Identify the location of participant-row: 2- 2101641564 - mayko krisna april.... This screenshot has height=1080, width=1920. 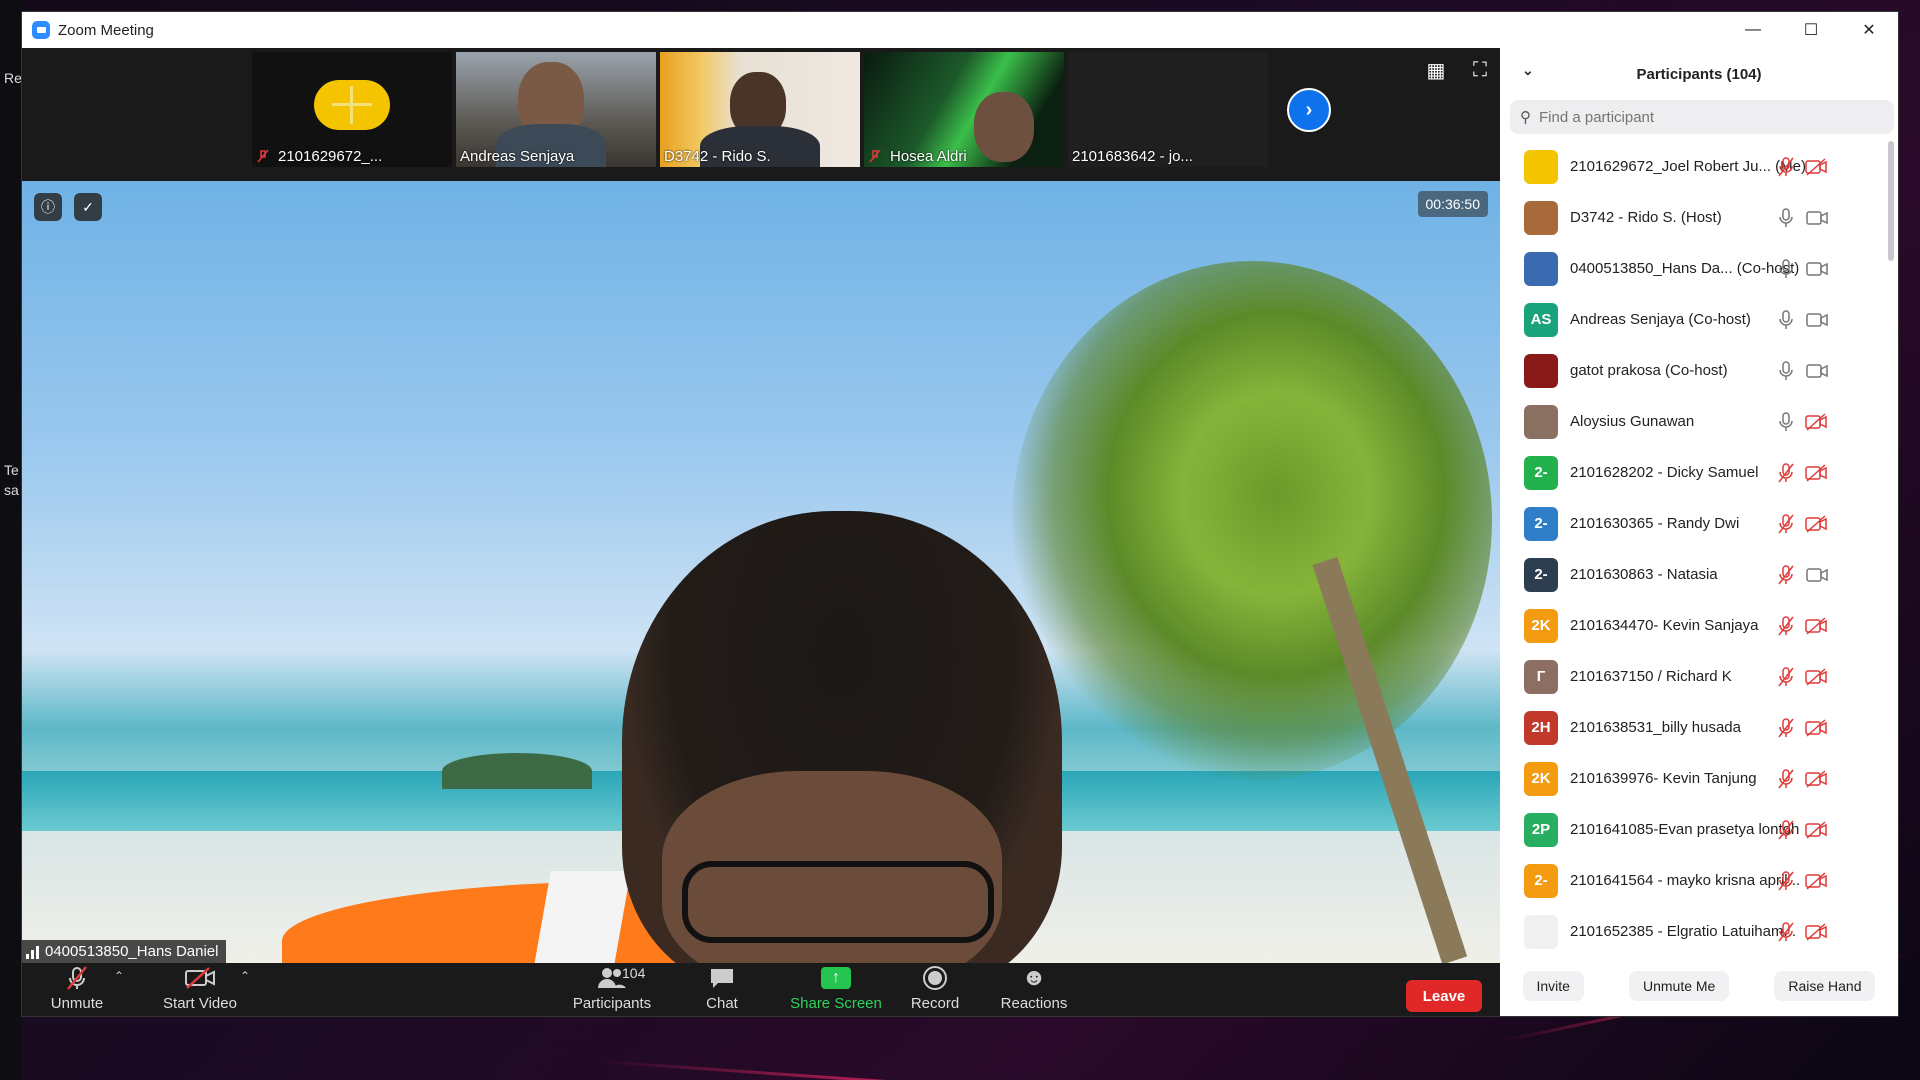
(1694, 880).